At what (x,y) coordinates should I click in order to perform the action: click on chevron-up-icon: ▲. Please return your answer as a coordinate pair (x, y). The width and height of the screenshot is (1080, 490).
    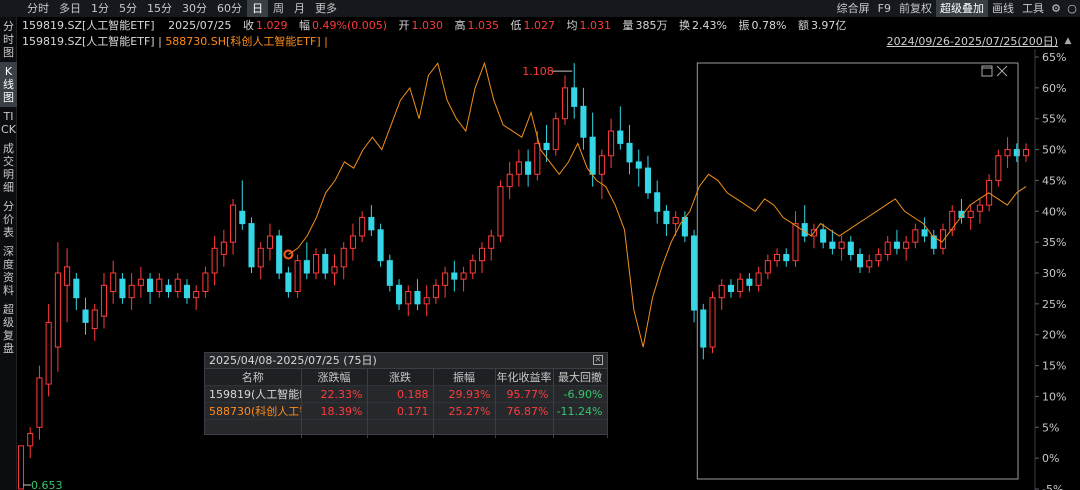
    Looking at the image, I should click on (1068, 41).